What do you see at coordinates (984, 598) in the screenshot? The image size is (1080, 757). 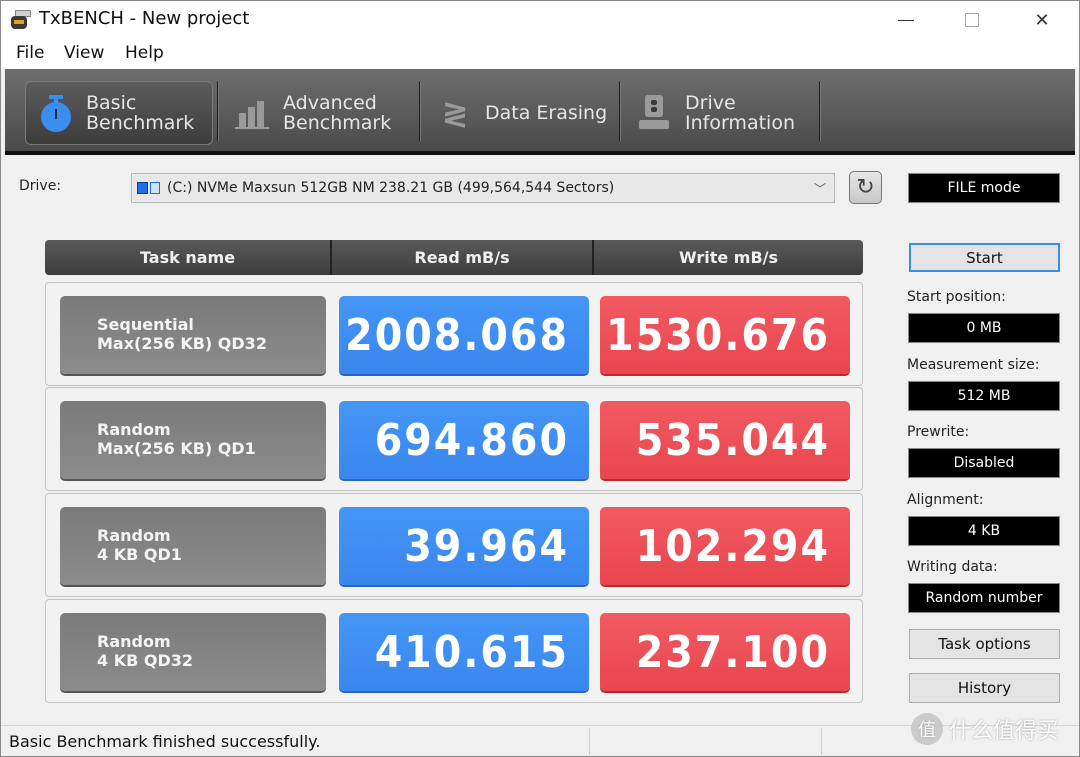 I see `writing-data-field: Random number` at bounding box center [984, 598].